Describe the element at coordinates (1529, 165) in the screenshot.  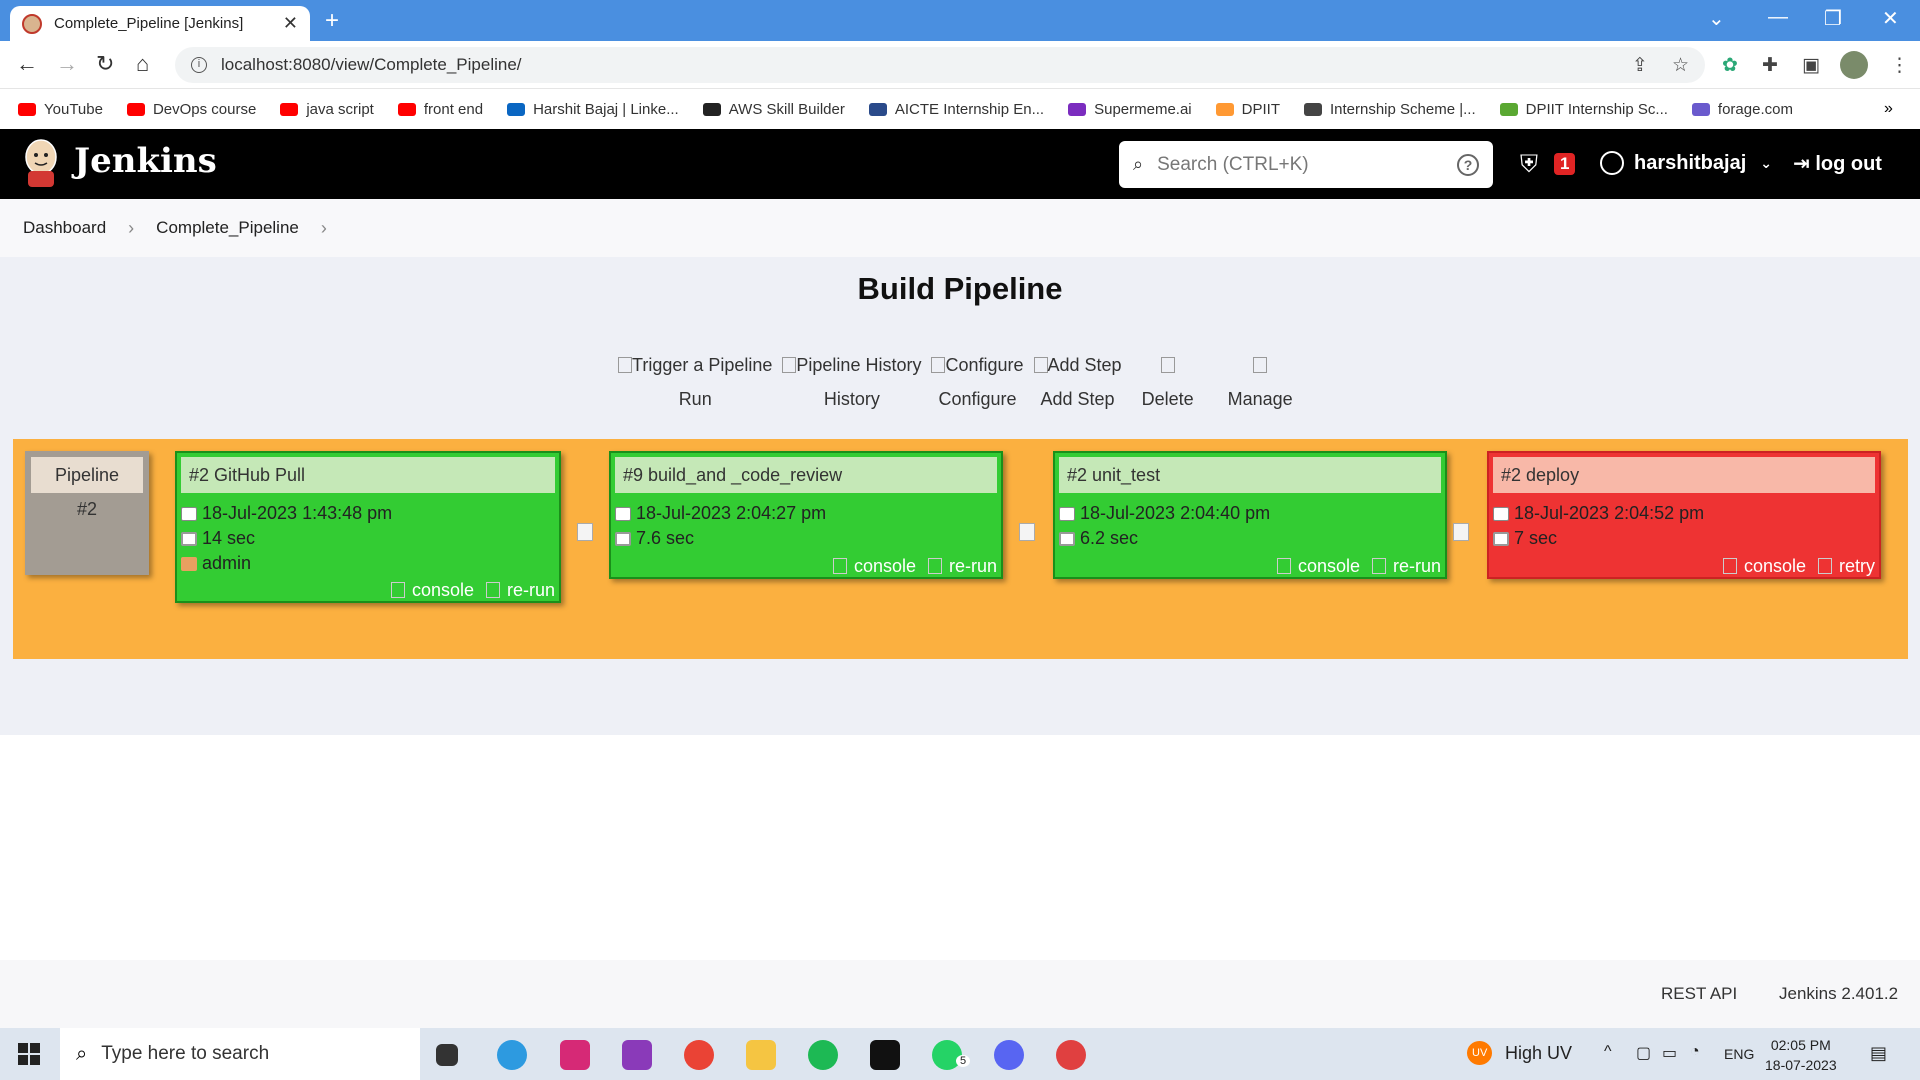
I see `security-shield-icon: ⛨` at that location.